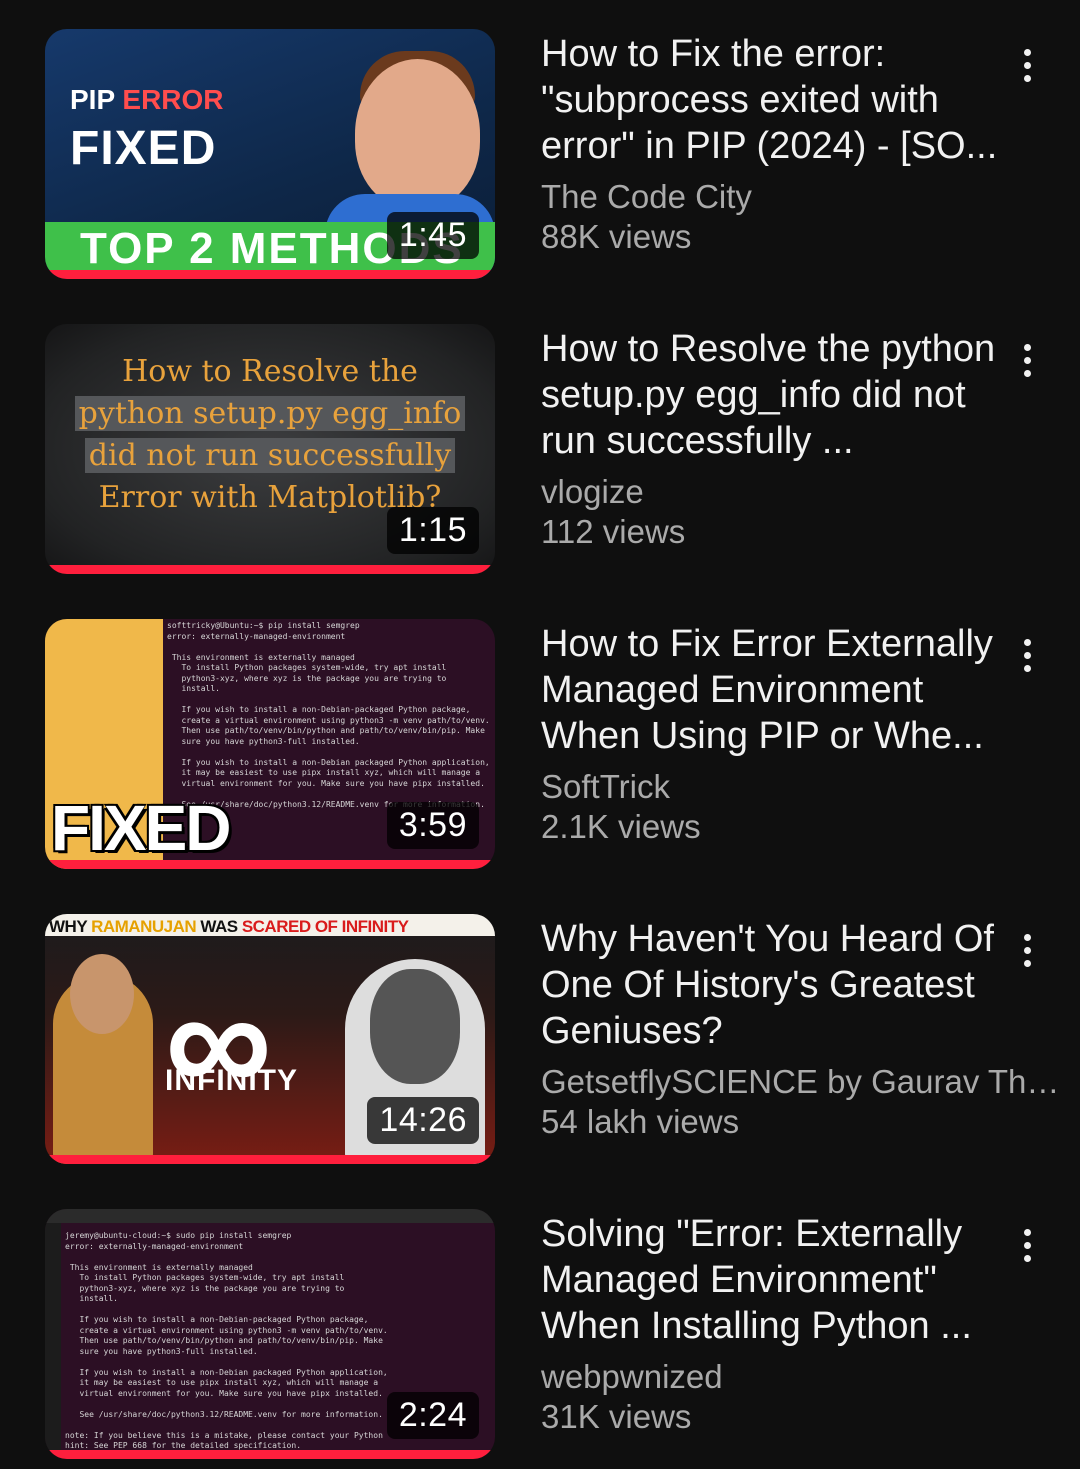  Describe the element at coordinates (147, 99) in the screenshot. I see `thumbnail-text: PIP ERROR` at that location.